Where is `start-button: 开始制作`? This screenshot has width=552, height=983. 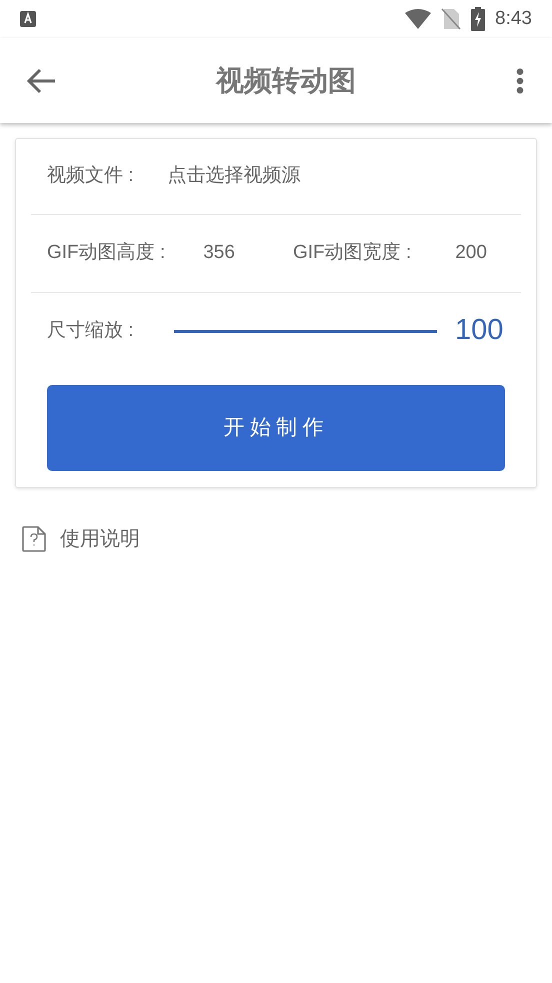 start-button: 开始制作 is located at coordinates (276, 428).